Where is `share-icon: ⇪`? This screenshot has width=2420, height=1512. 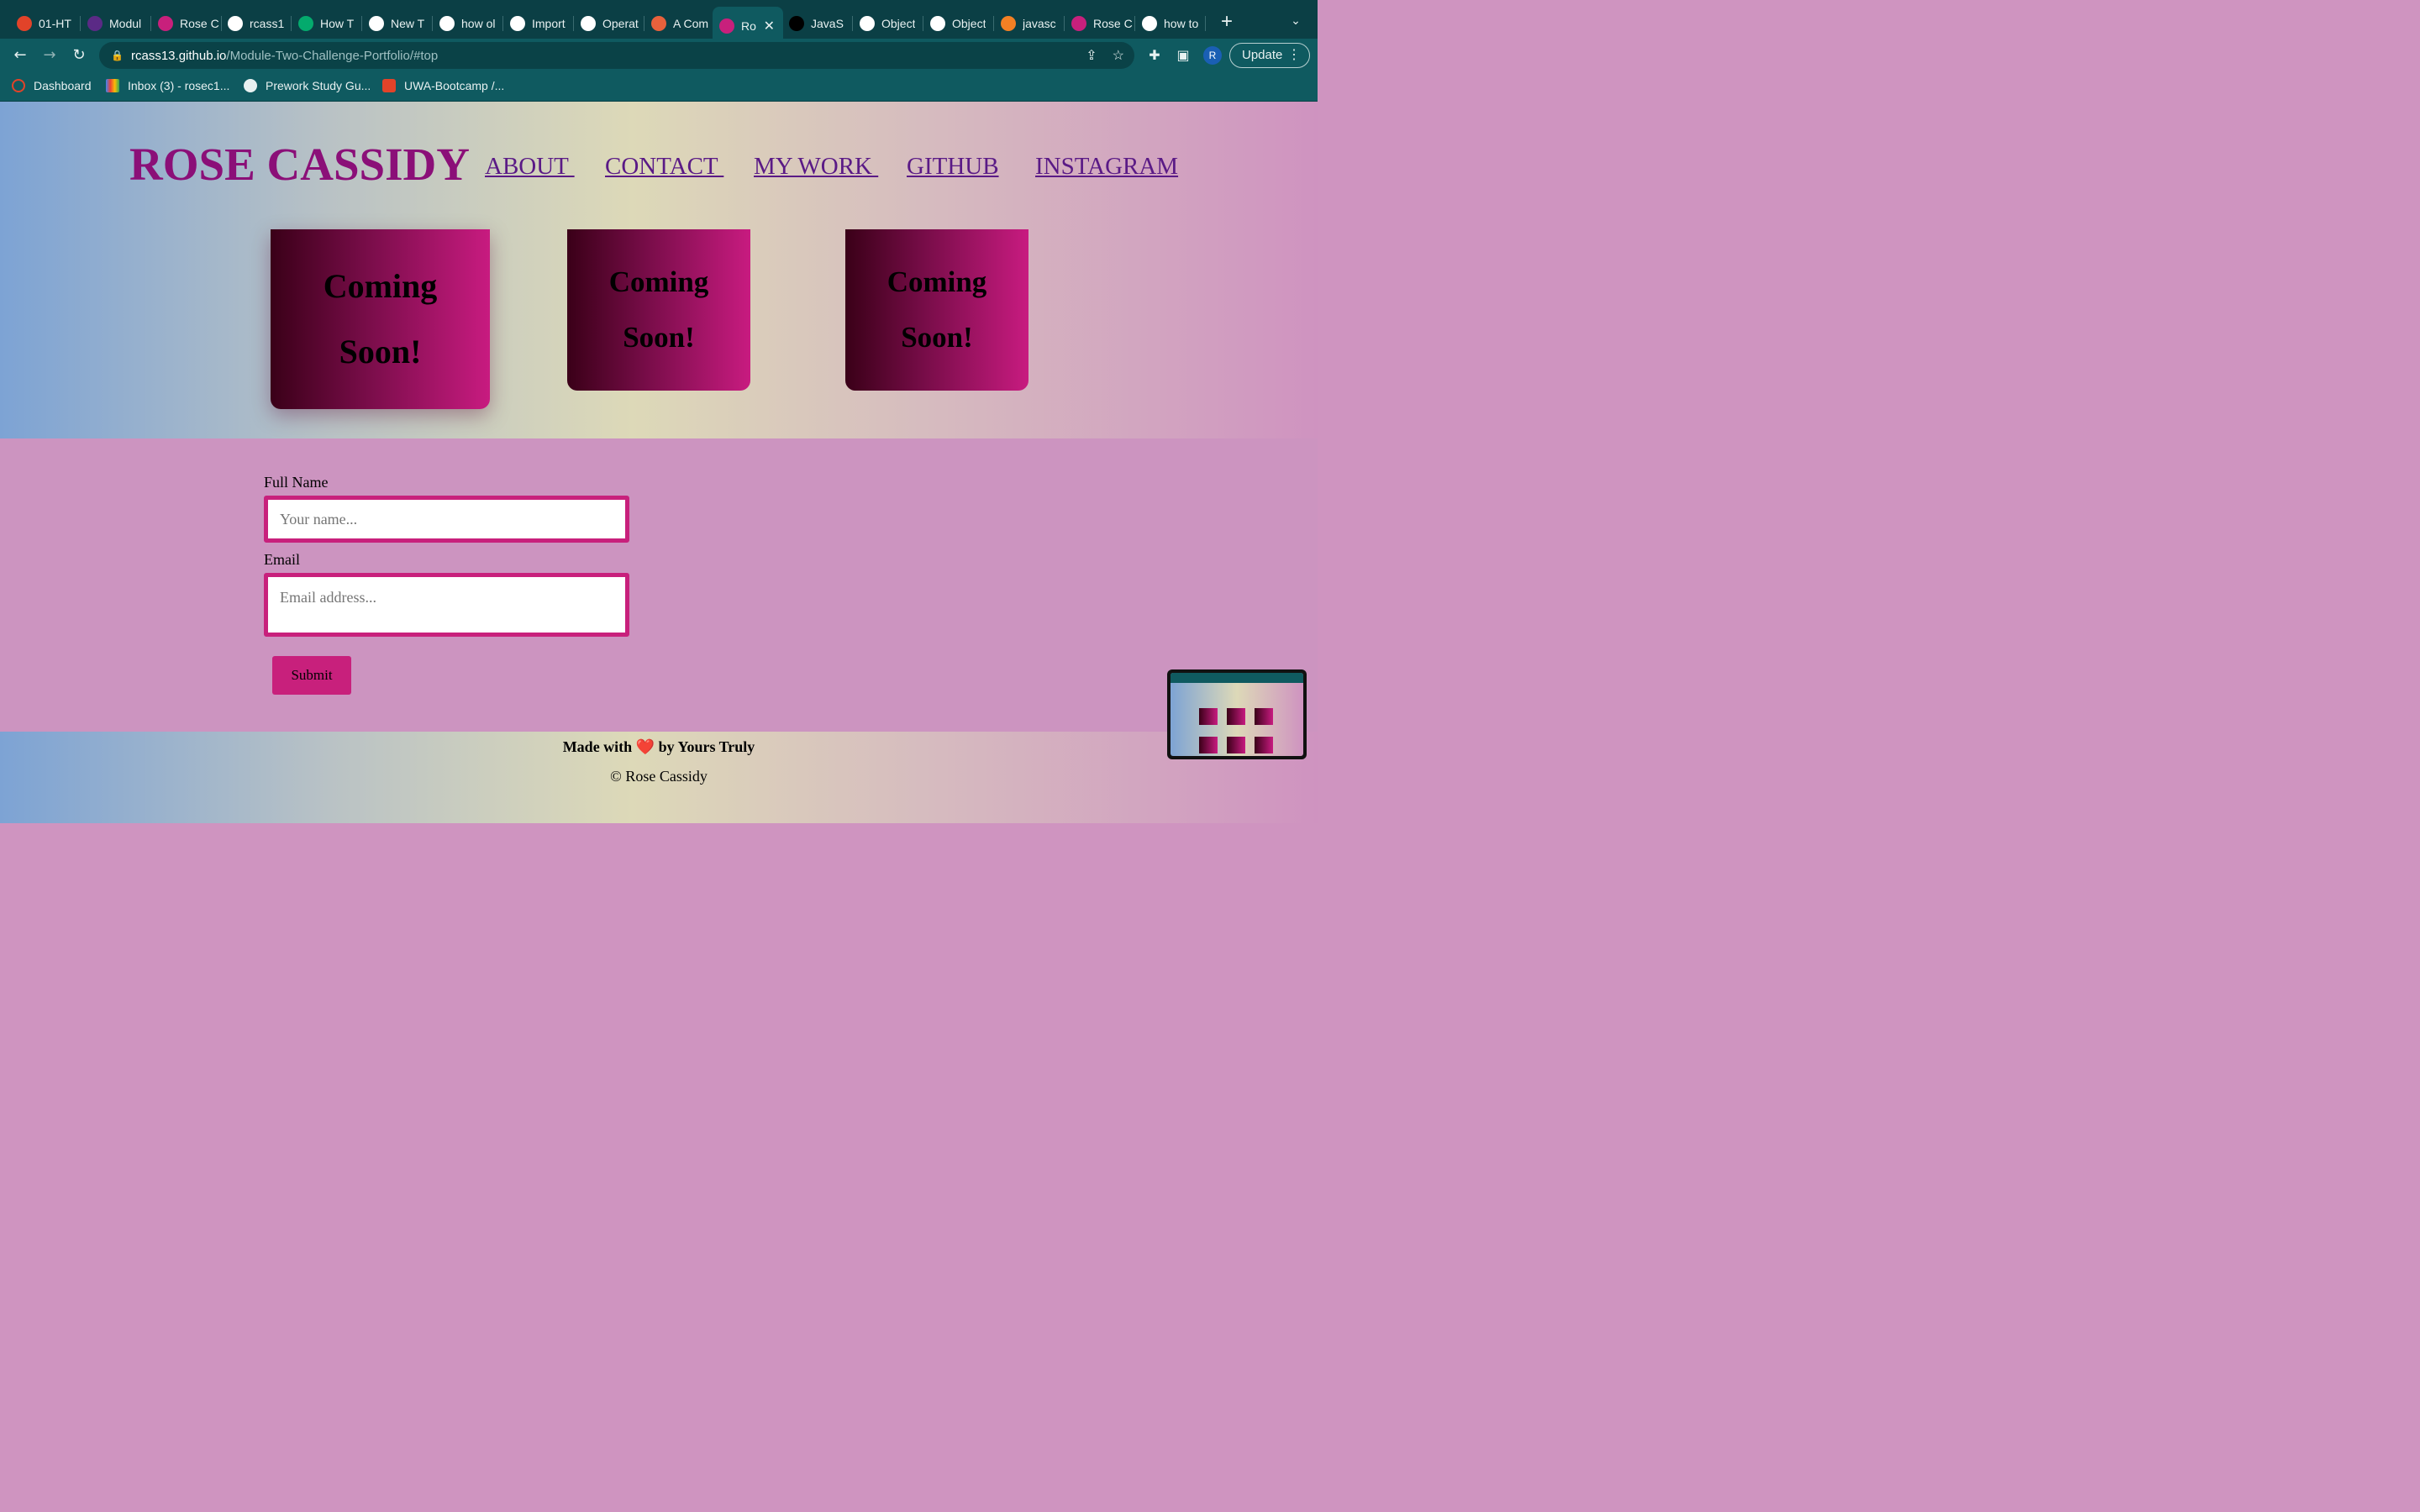 share-icon: ⇪ is located at coordinates (1091, 55).